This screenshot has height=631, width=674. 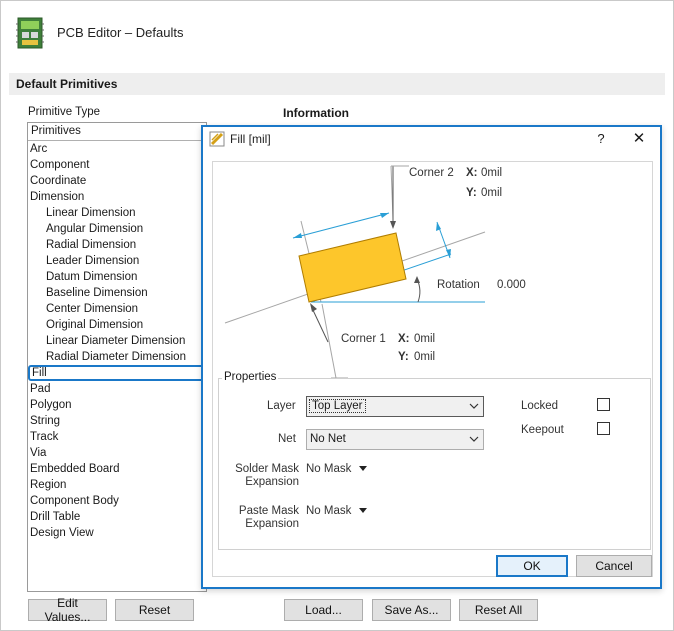 I want to click on corner2-x-label: X:, so click(x=472, y=173).